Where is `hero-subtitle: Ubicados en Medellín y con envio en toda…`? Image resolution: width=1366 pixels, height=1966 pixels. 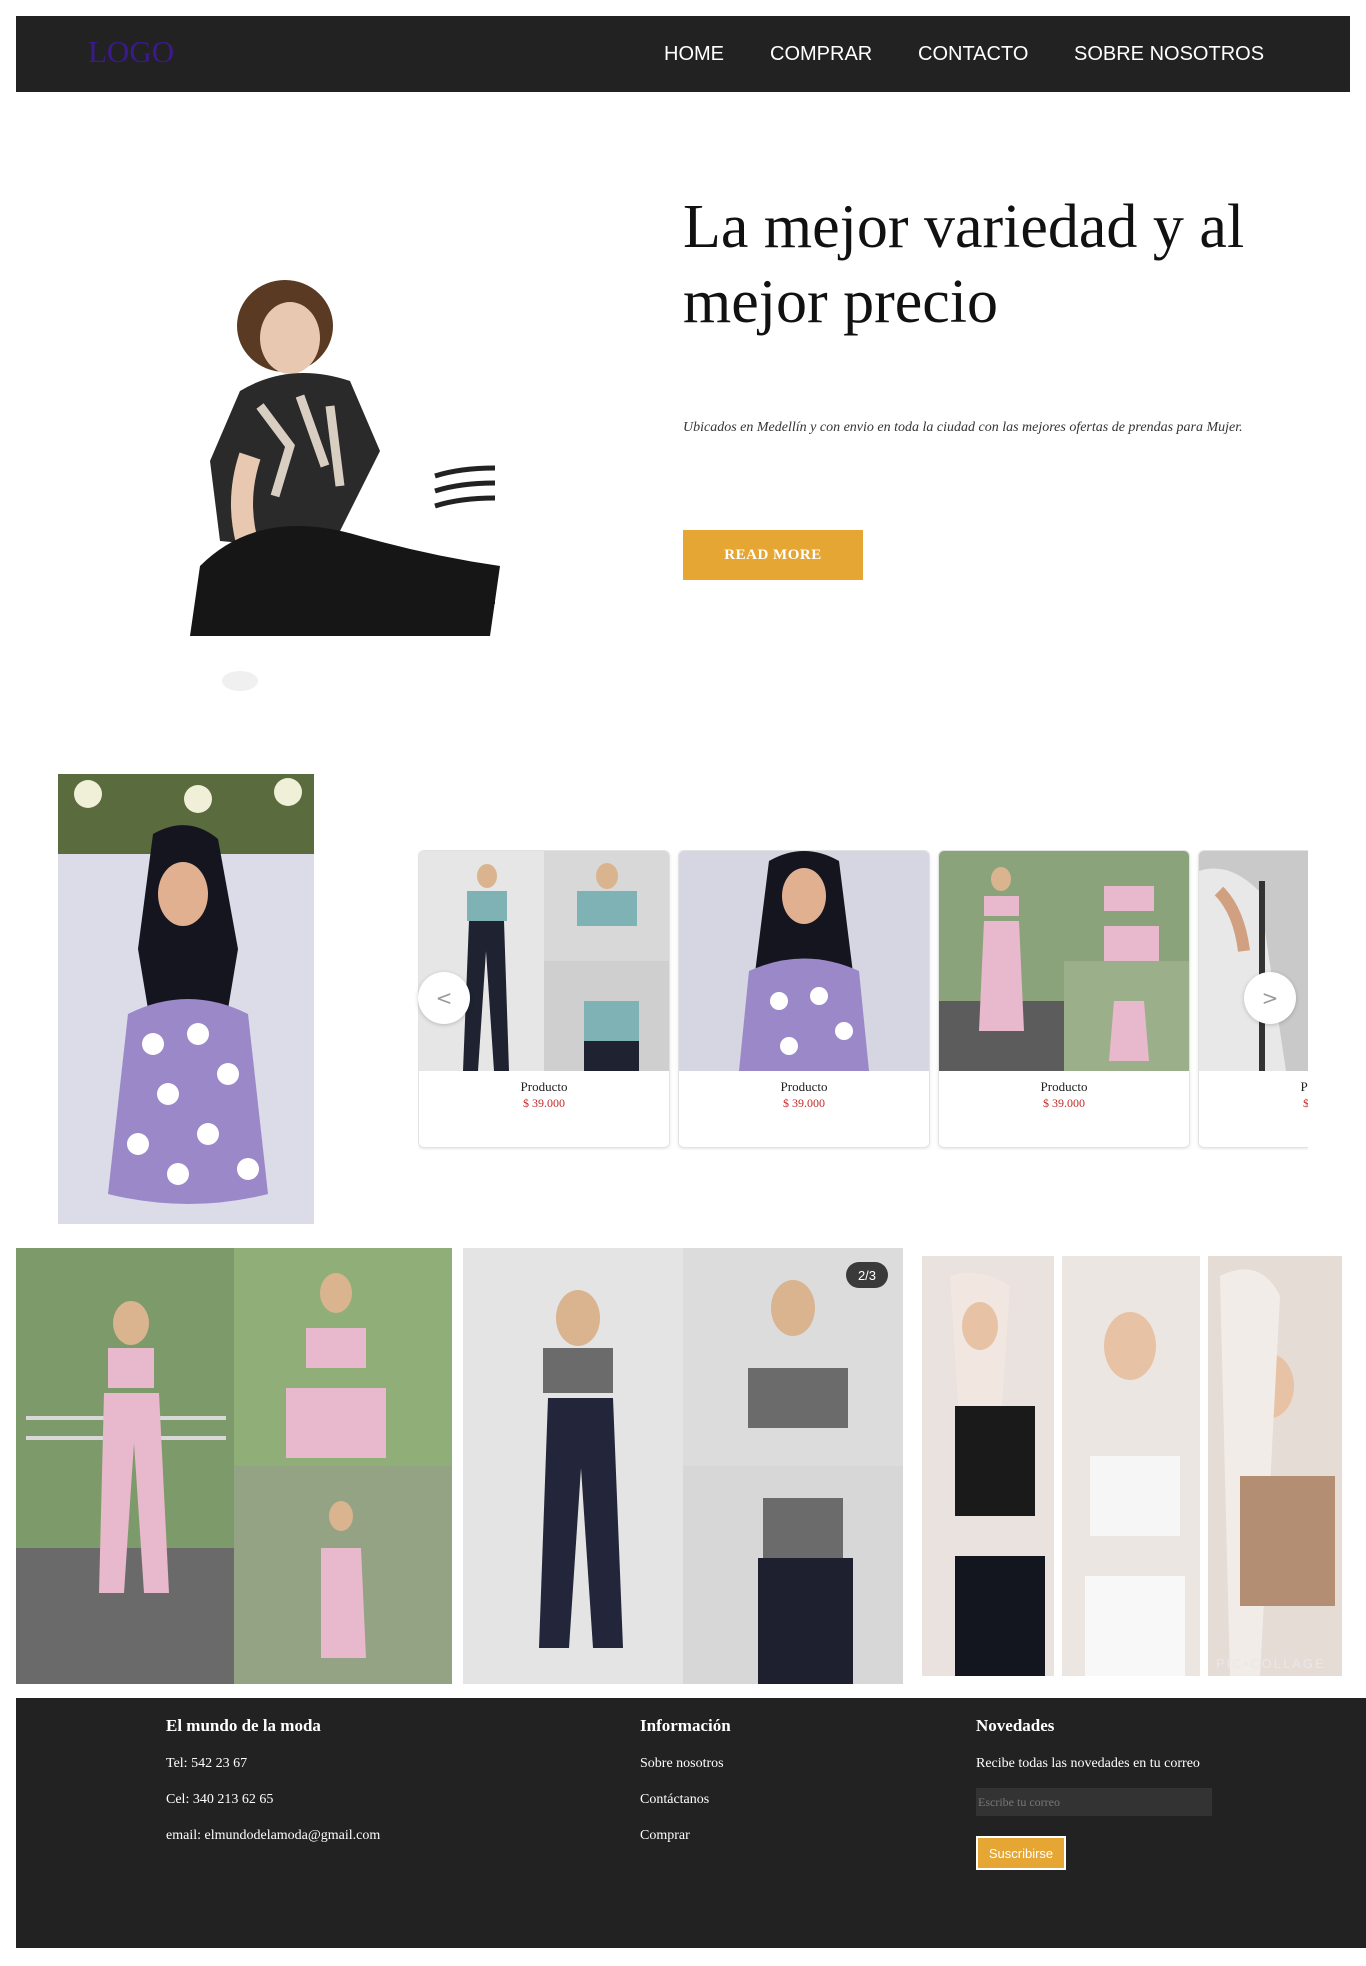 hero-subtitle: Ubicados en Medellín y con envio en toda… is located at coordinates (963, 427).